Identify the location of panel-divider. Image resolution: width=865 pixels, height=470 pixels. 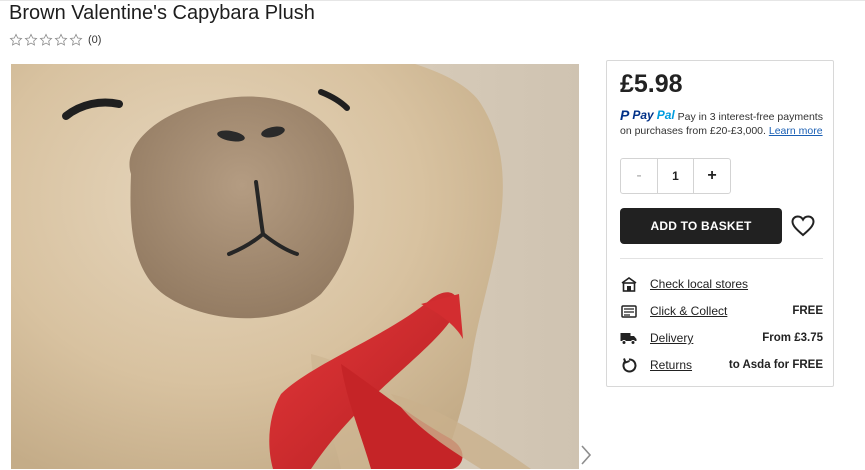
(721, 258).